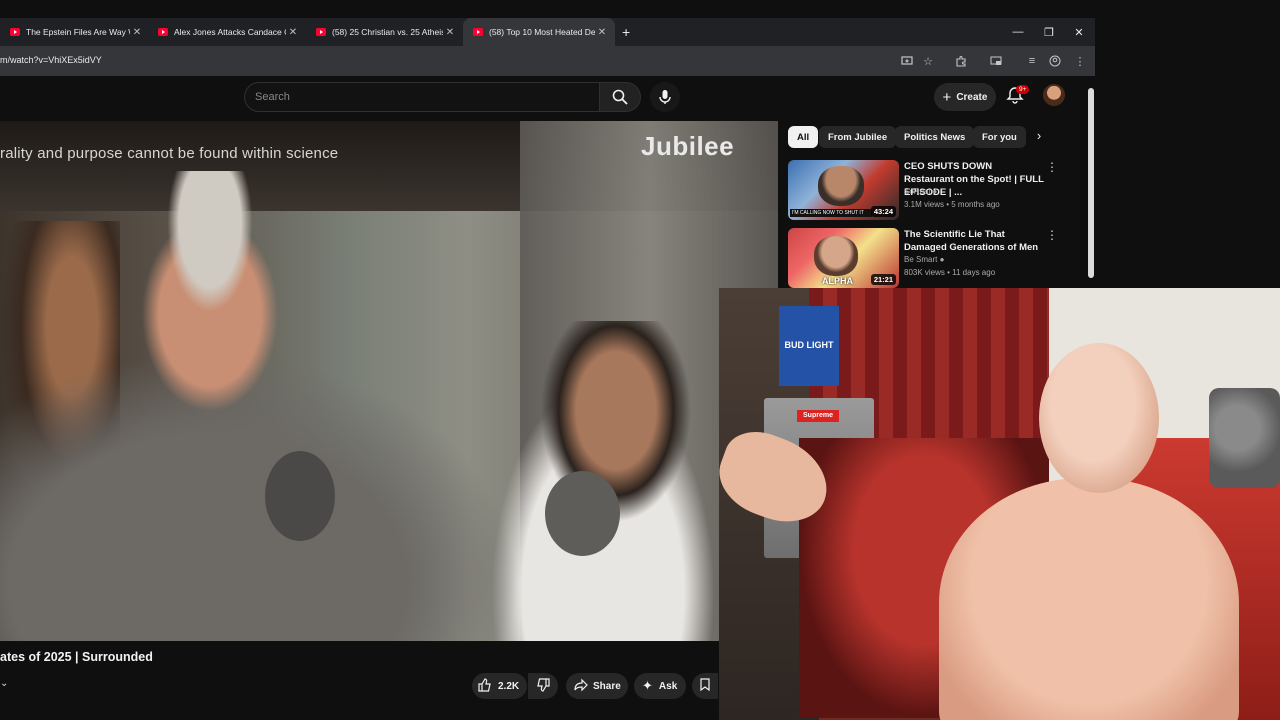 Image resolution: width=1280 pixels, height=720 pixels. I want to click on media-control-icon: ≡, so click(1032, 61).